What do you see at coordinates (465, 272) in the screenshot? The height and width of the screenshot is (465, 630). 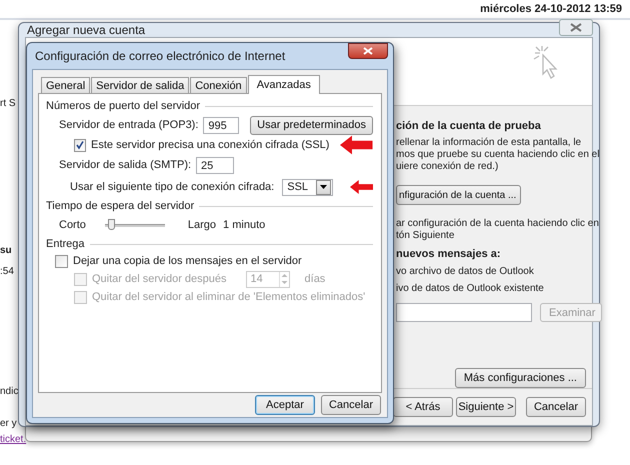 I see `option-label: vo archivo de datos de Outlook` at bounding box center [465, 272].